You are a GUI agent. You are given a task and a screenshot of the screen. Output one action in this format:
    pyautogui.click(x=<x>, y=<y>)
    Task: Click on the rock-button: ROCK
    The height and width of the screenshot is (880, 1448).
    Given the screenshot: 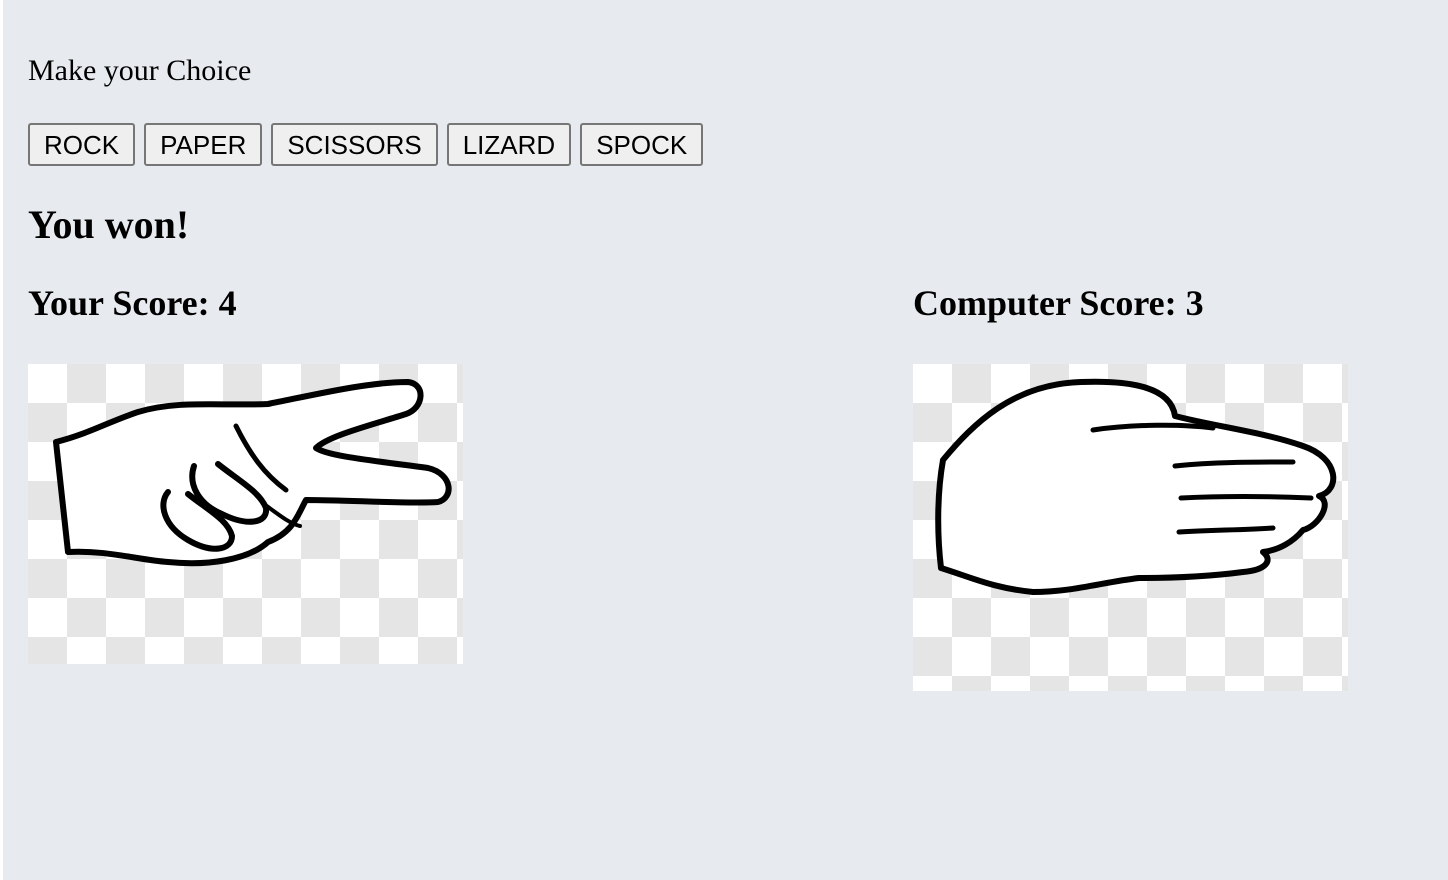 What is the action you would take?
    pyautogui.click(x=82, y=144)
    